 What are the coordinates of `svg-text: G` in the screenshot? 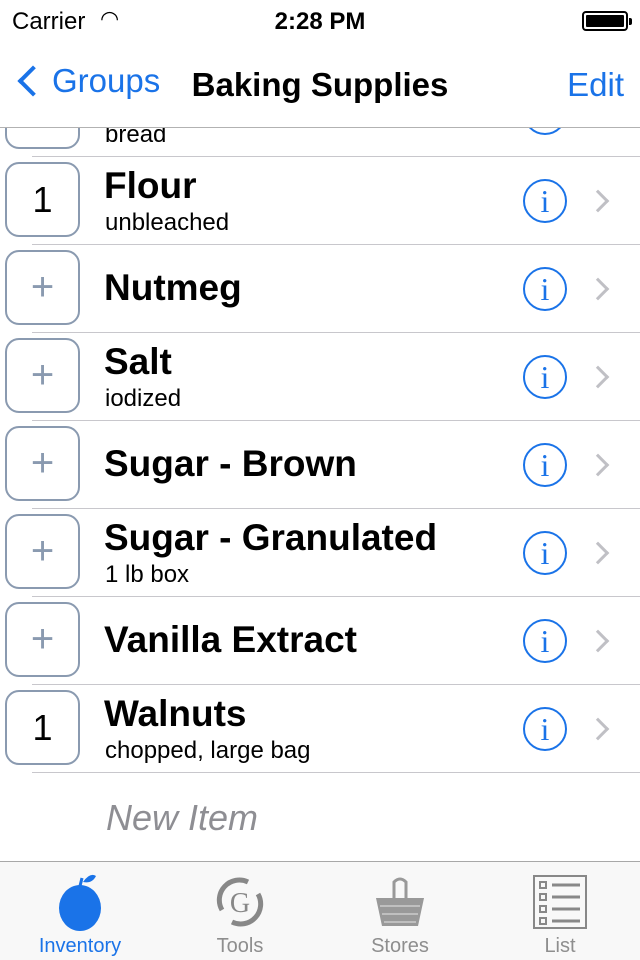 It's located at (240, 903).